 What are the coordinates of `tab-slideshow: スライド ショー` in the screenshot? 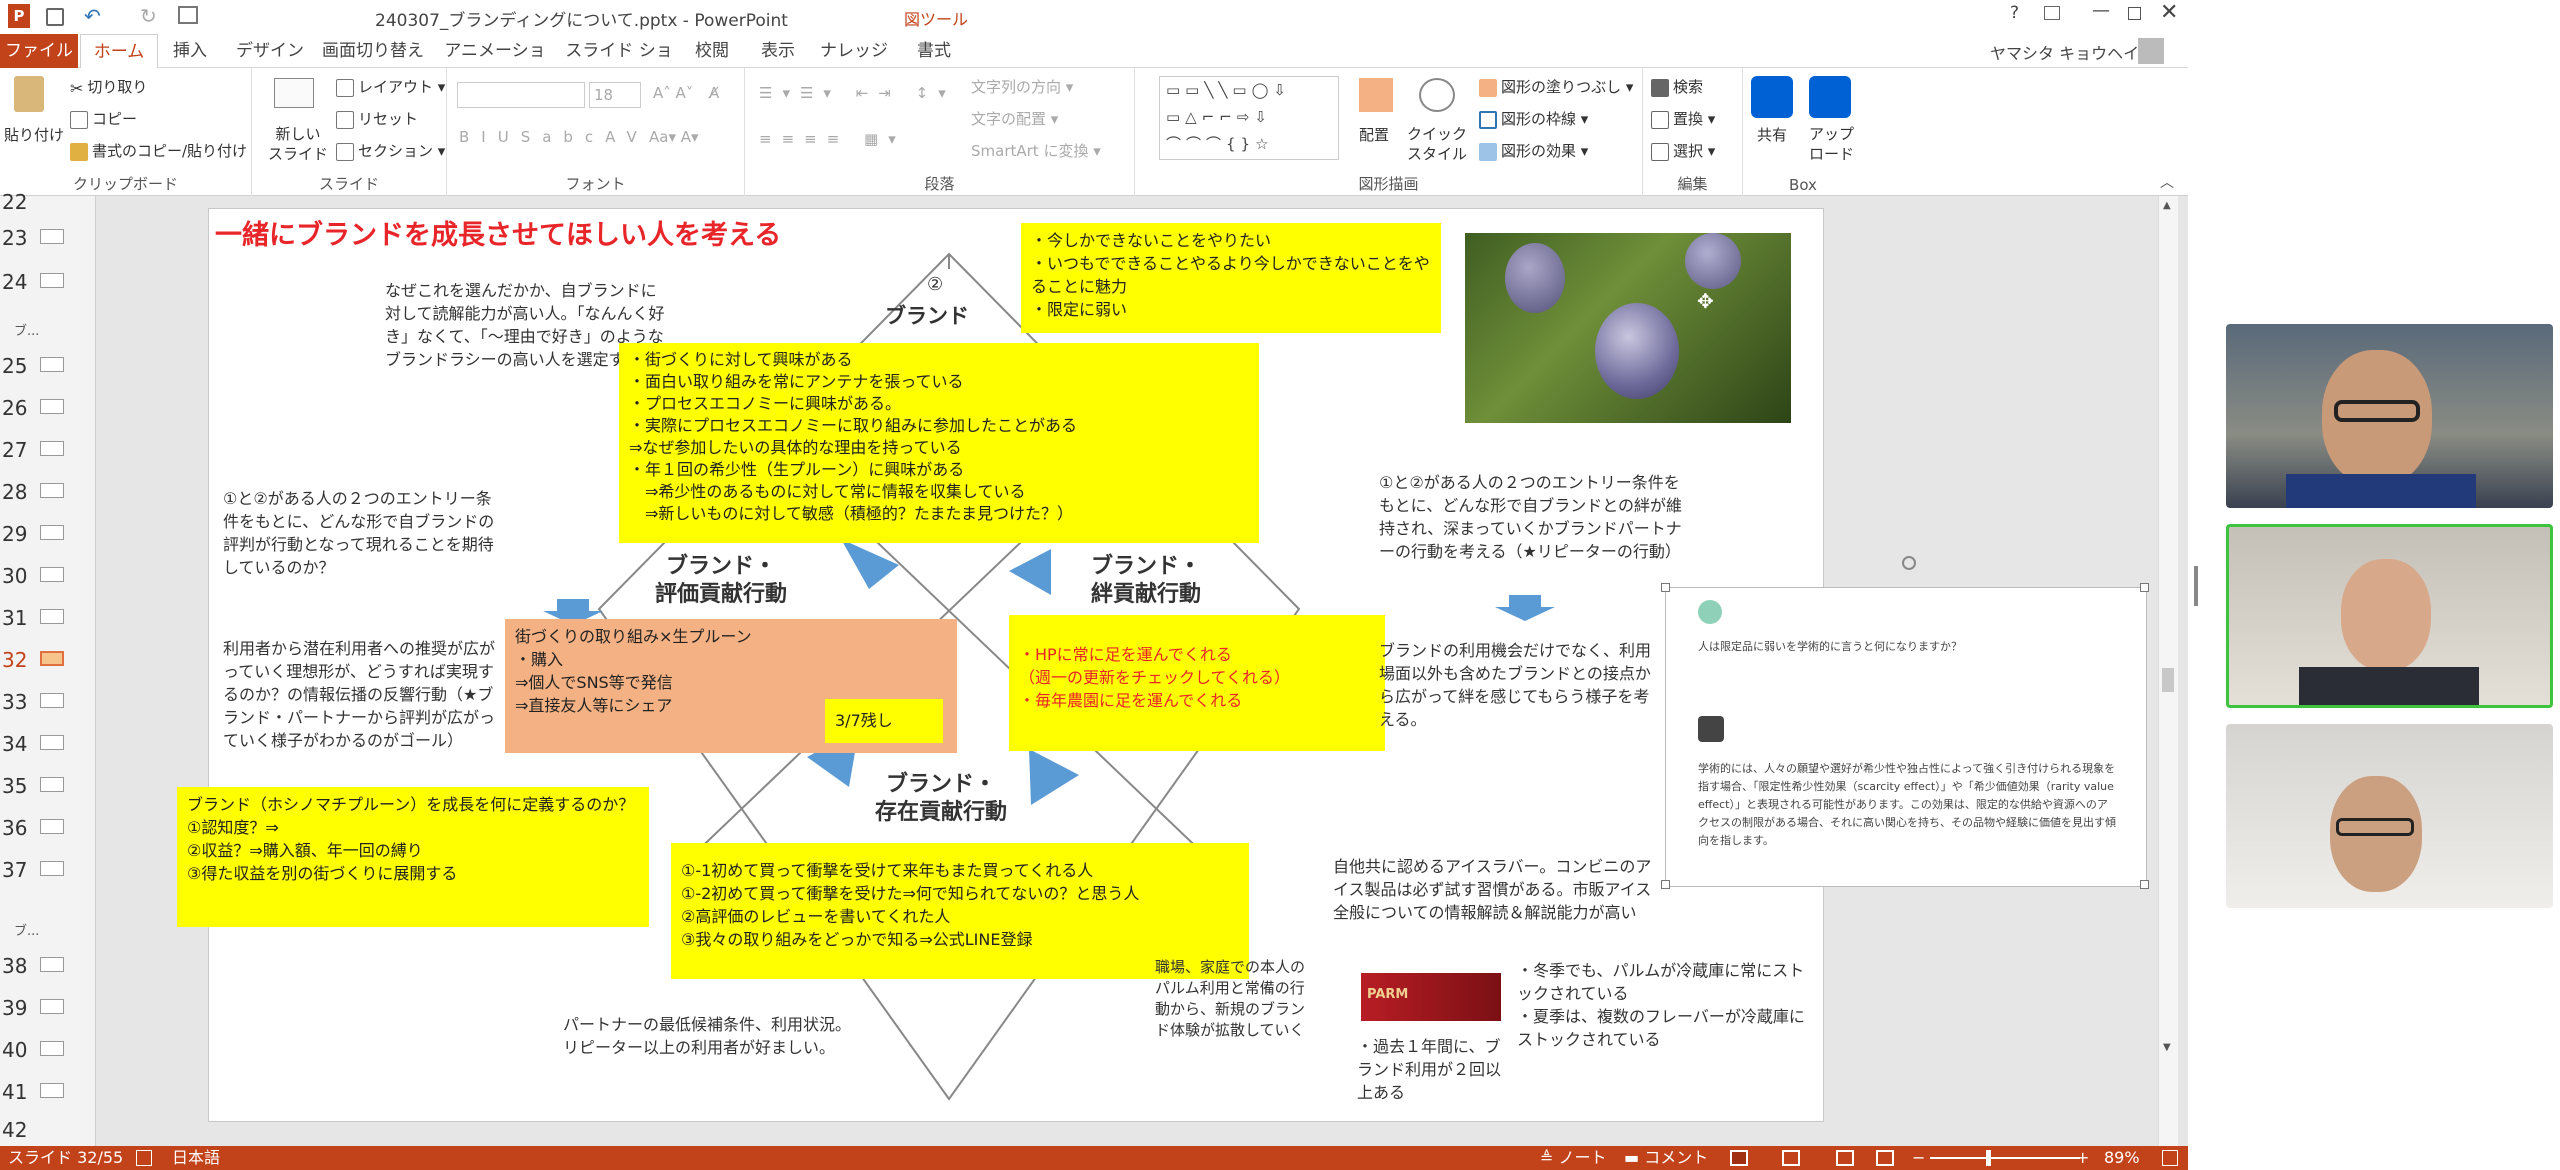 It's located at (619, 64).